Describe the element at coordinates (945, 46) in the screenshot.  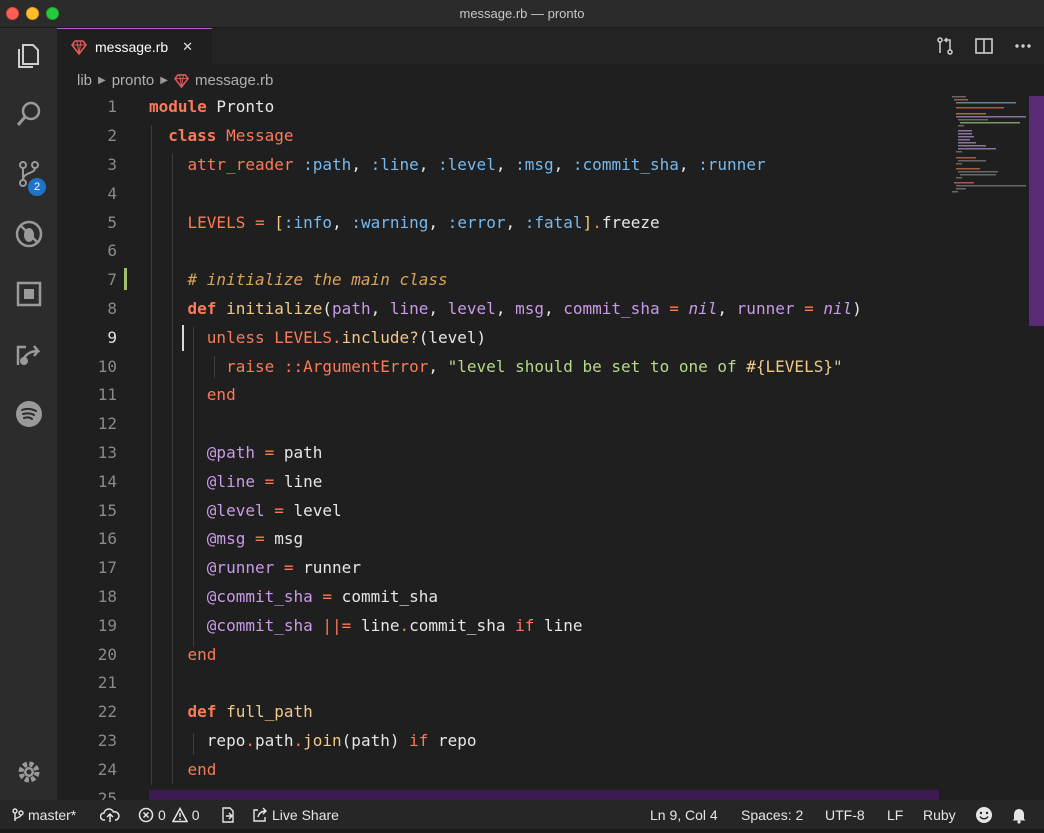
I see `open-changes-button` at that location.